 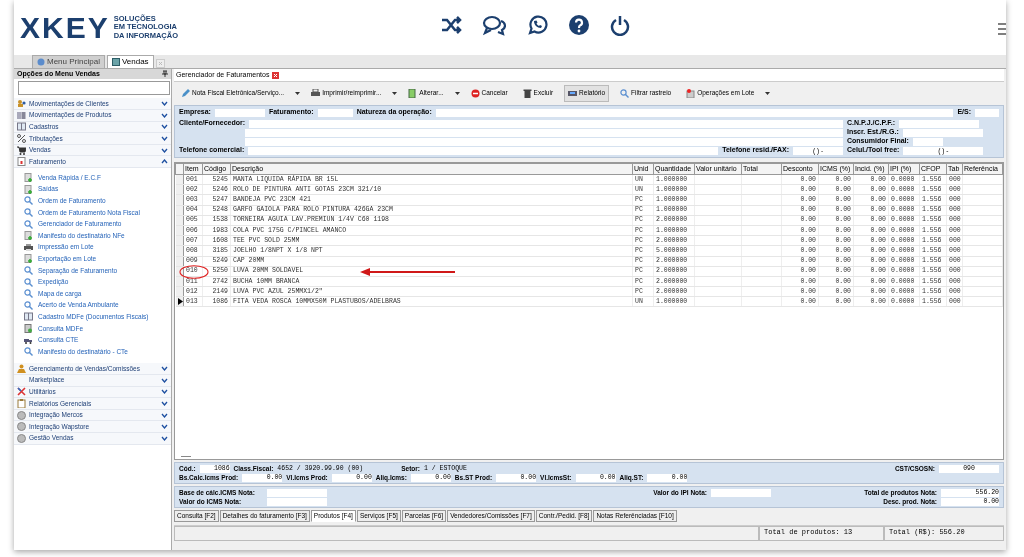 I want to click on close-icon, so click(x=276, y=75).